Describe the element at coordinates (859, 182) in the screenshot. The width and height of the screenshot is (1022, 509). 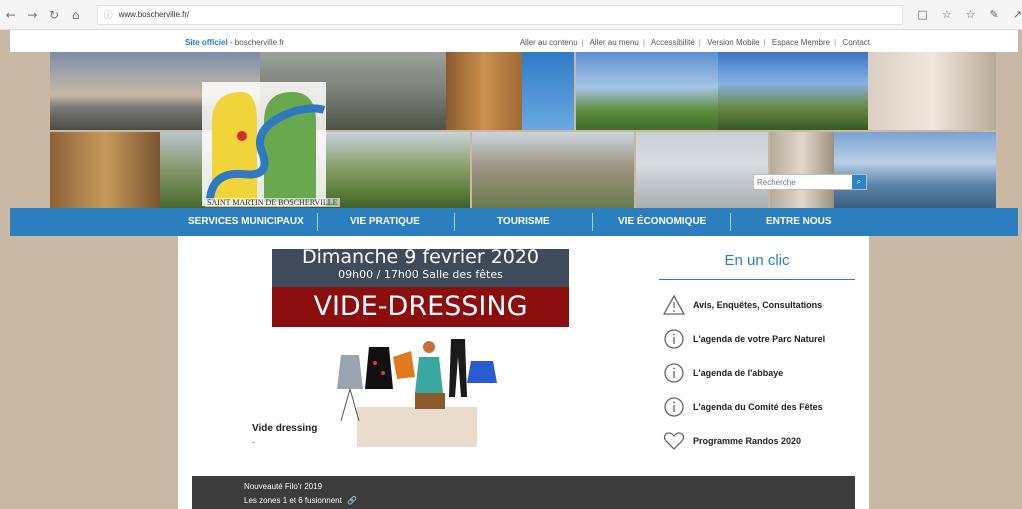
I see `search-icon: ⌕` at that location.